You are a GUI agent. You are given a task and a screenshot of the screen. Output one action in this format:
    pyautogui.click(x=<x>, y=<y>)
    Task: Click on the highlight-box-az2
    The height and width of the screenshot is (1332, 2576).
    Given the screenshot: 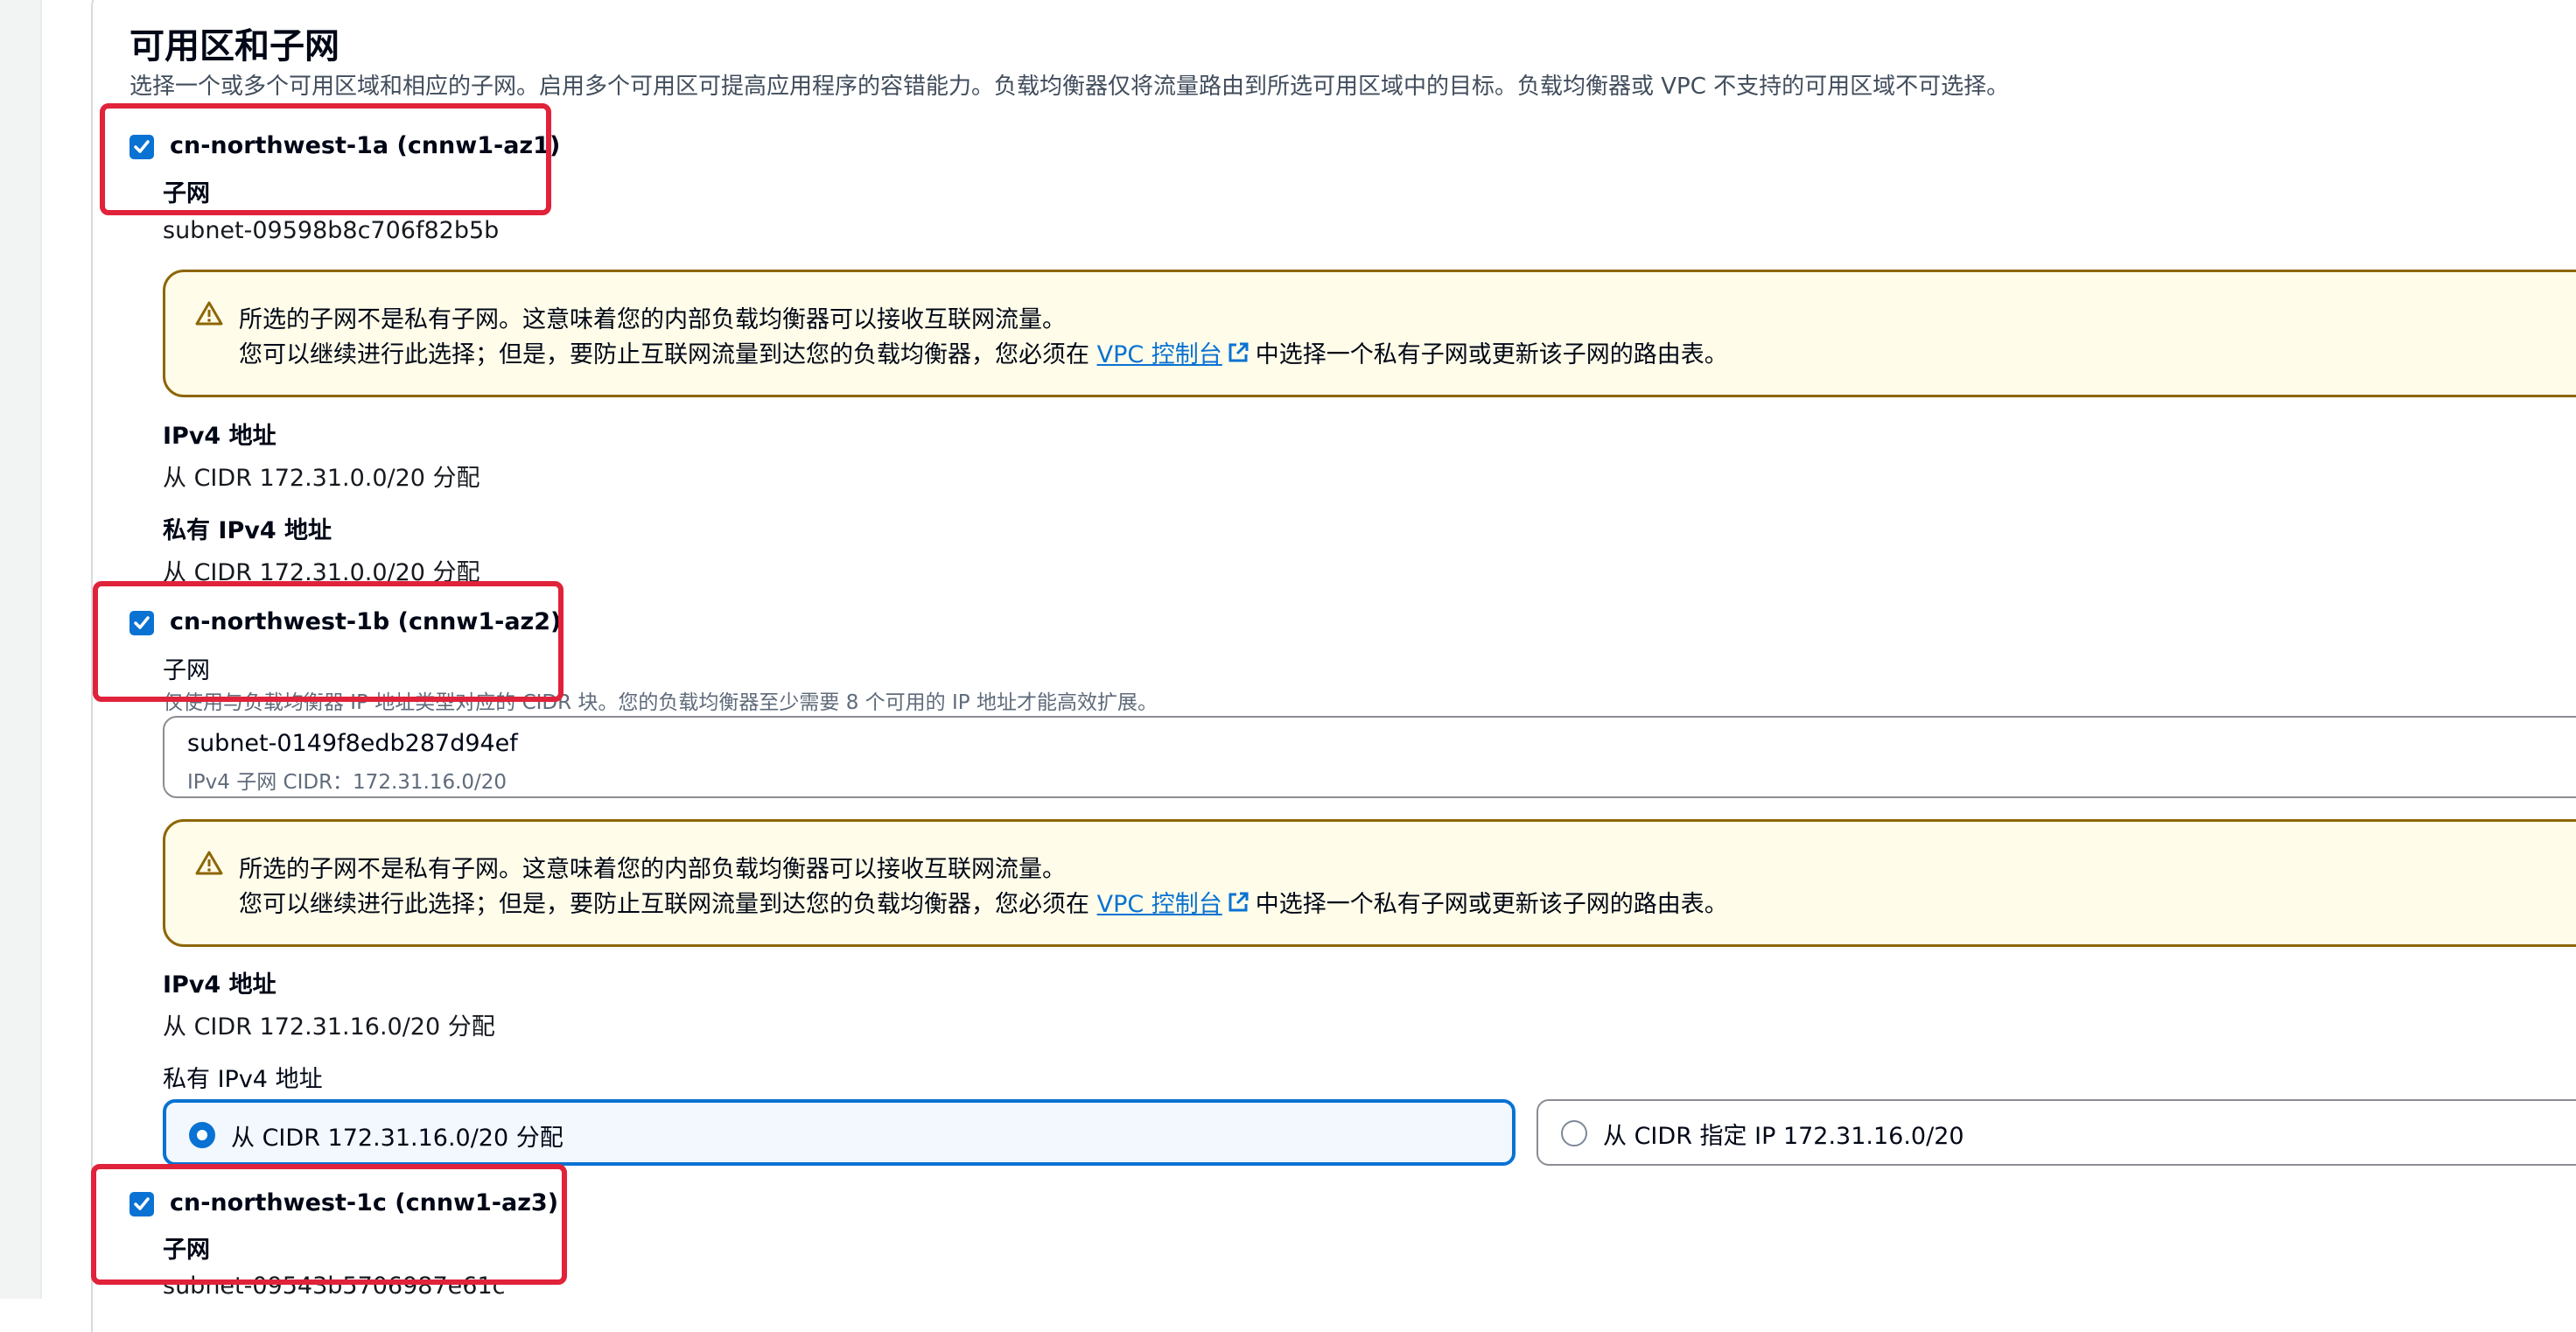 What is the action you would take?
    pyautogui.click(x=328, y=641)
    